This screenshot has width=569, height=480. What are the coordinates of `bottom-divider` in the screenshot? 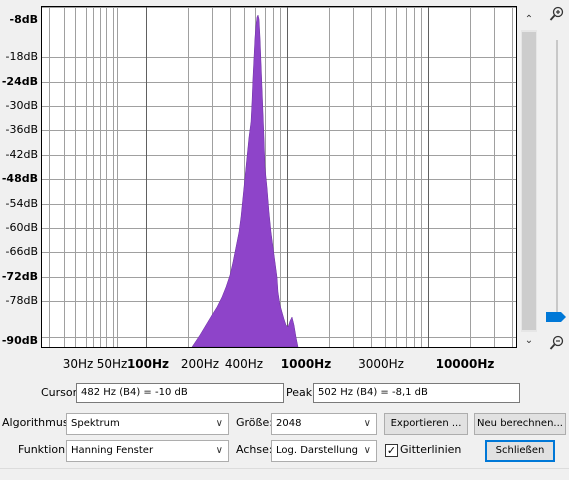 It's located at (284, 468).